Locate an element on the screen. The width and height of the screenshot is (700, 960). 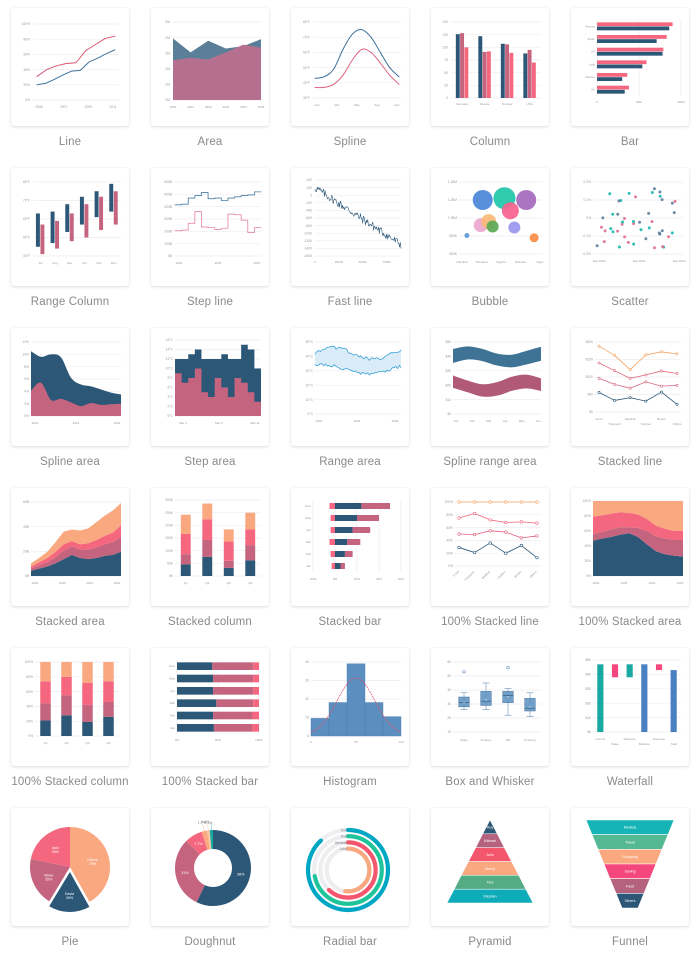
axis-label: -800 is located at coordinates (308, 226).